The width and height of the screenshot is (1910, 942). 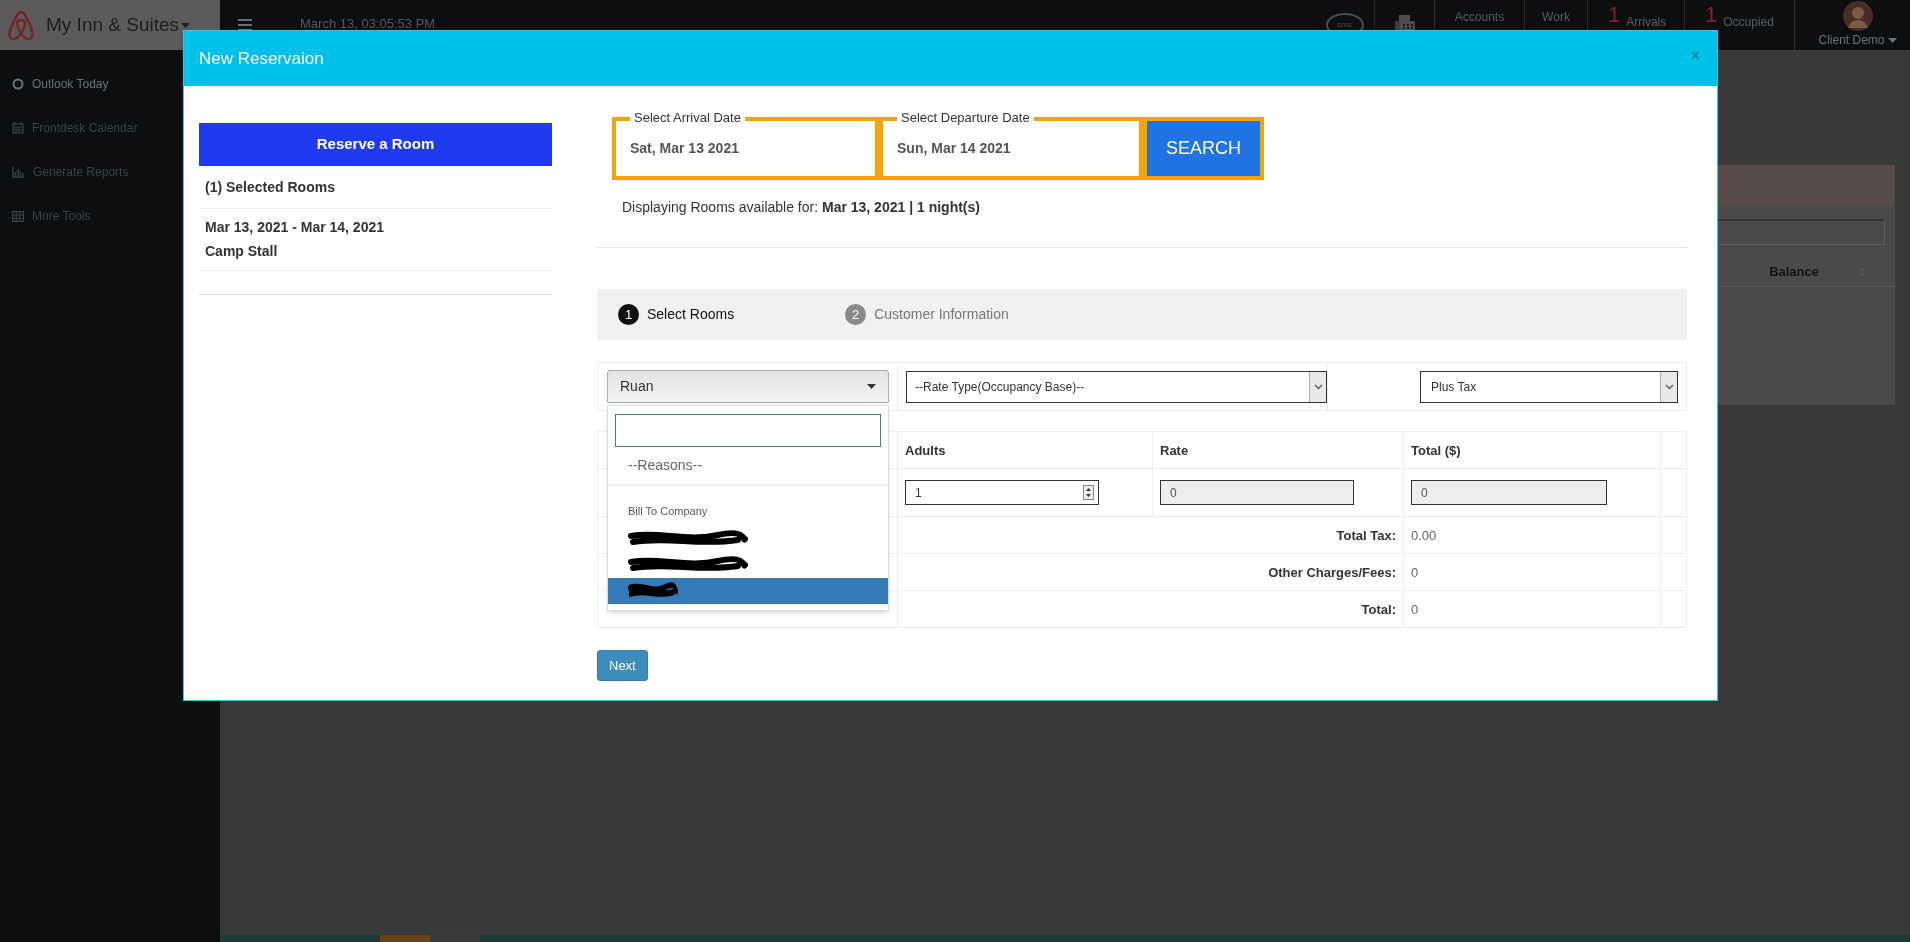 What do you see at coordinates (1116, 386) in the screenshot?
I see `rate-type-select: --Rate Type(Occupancy Base)--` at bounding box center [1116, 386].